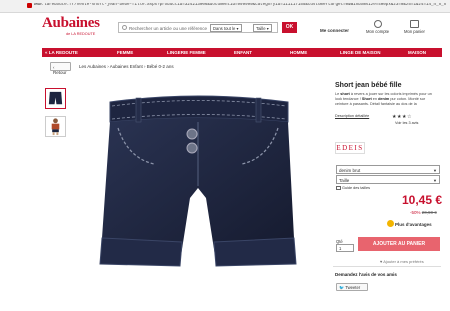 The image size is (450, 311). Describe the element at coordinates (125, 52) in the screenshot. I see `nav-item-femme: FEMME` at that location.